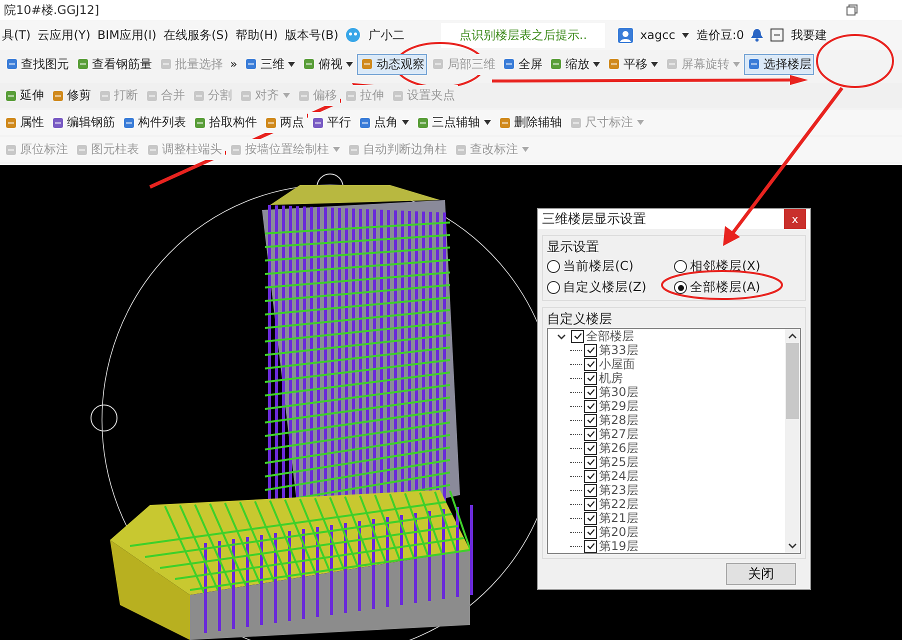  What do you see at coordinates (720, 35) in the screenshot?
I see `balance-text: 造价豆:0` at bounding box center [720, 35].